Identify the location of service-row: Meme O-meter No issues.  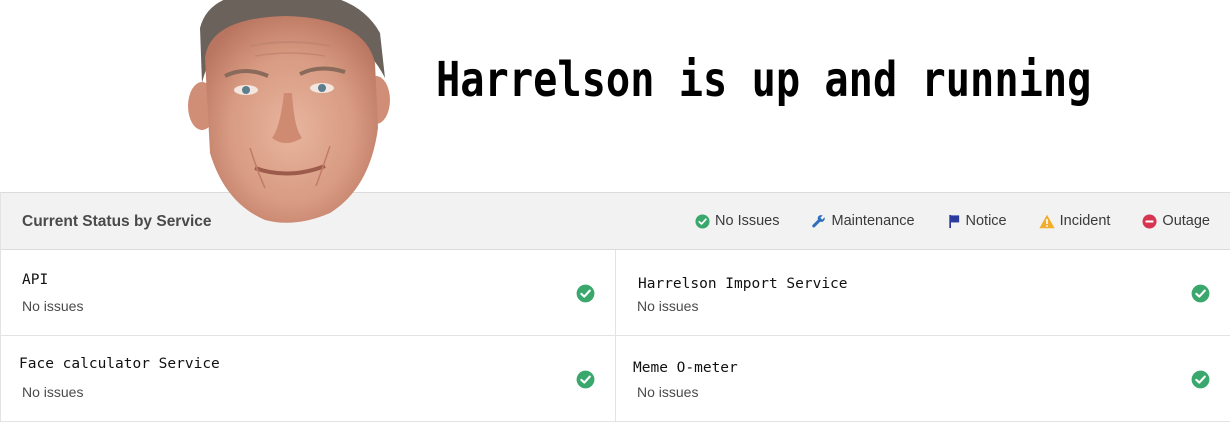
(923, 379).